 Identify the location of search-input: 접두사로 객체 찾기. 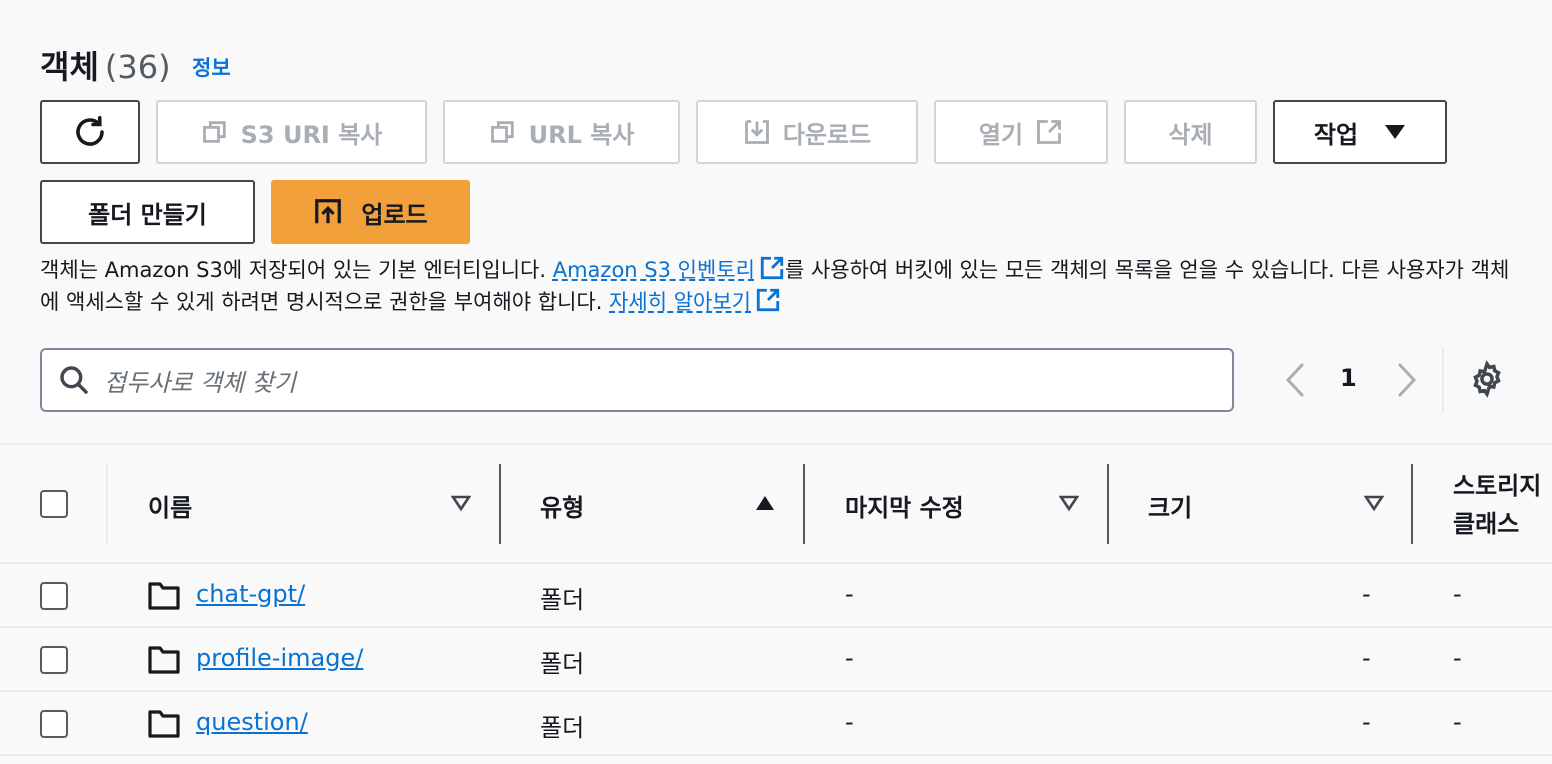
(637, 380).